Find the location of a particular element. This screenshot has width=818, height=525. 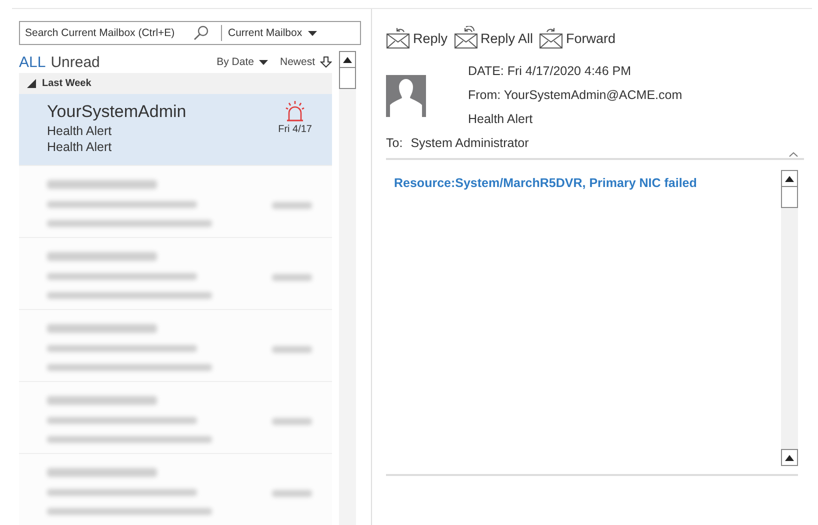

sender-text: From: YourSystemAdmin@ACME.com is located at coordinates (575, 95).